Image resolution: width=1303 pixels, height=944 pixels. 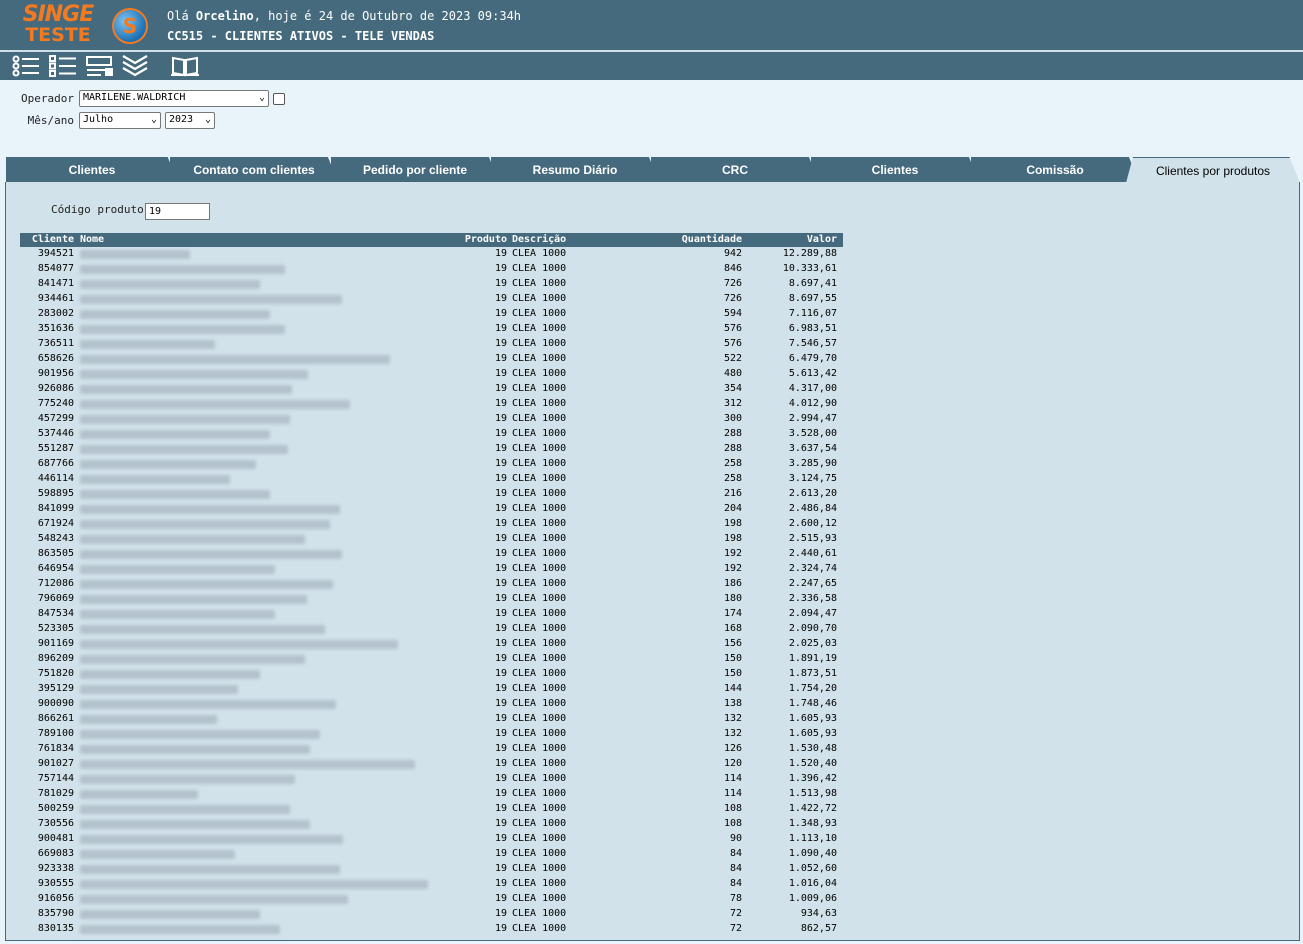 I want to click on table-row: 900481 19 CLEA 1000 90 1.113,10, so click(x=431, y=839).